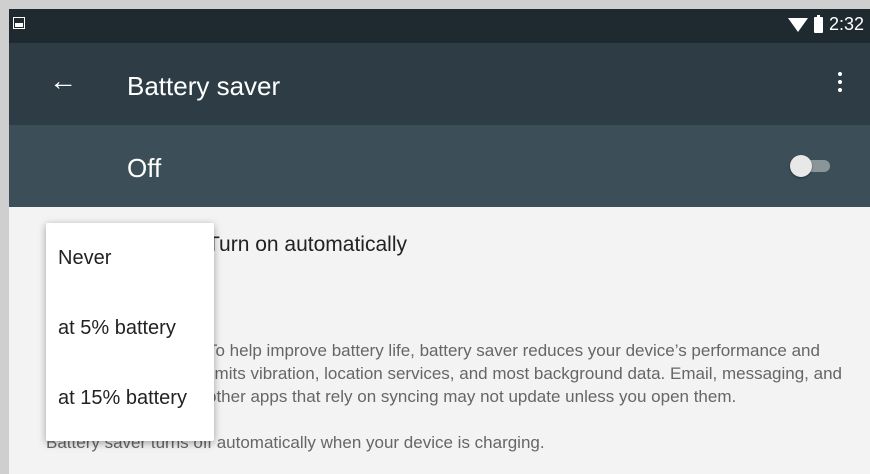 The image size is (870, 474). What do you see at coordinates (63, 81) in the screenshot?
I see `arrow-back-icon: ←` at bounding box center [63, 81].